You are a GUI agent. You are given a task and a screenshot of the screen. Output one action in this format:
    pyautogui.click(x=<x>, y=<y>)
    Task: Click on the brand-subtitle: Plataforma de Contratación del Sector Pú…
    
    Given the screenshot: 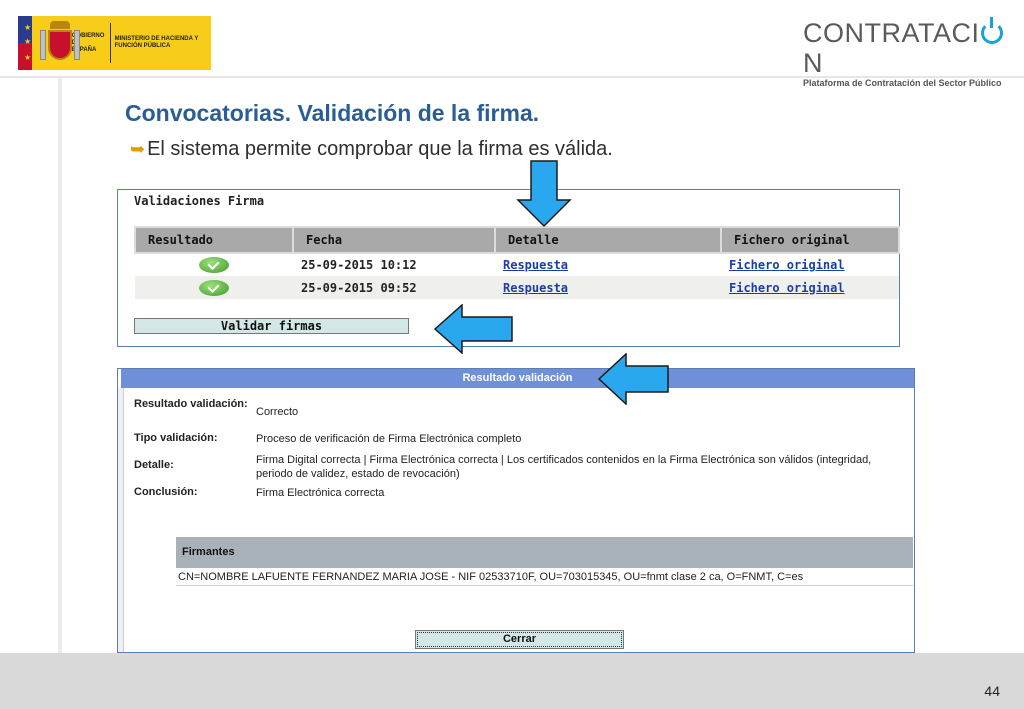 What is the action you would take?
    pyautogui.click(x=902, y=83)
    